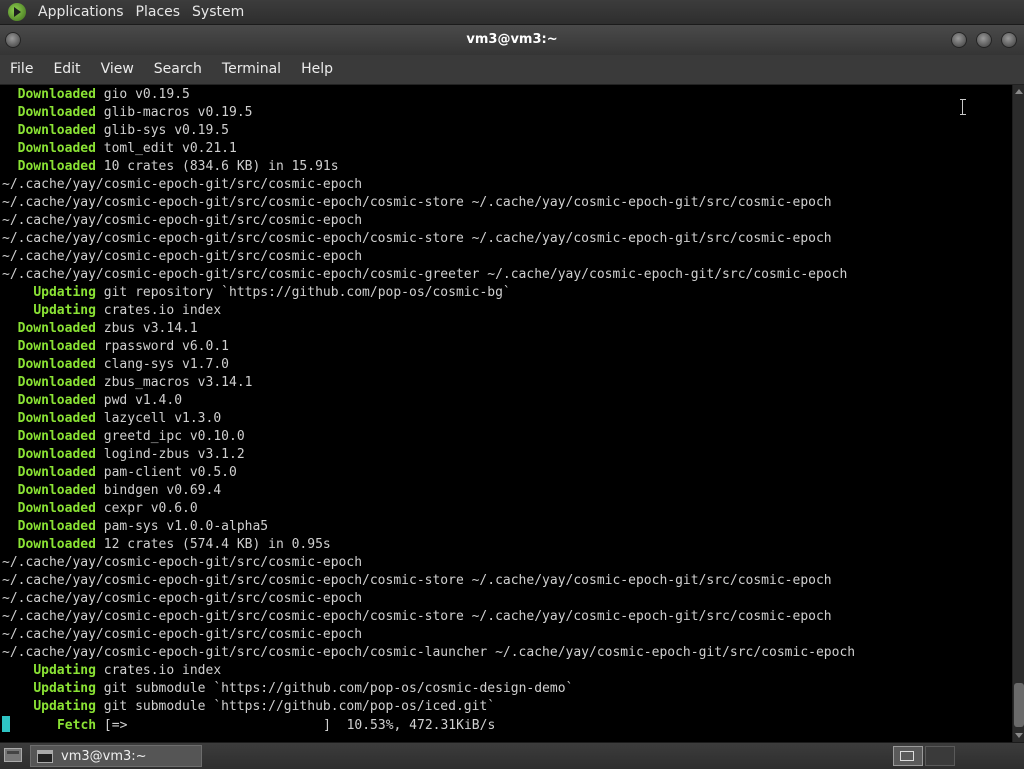 Image resolution: width=1024 pixels, height=769 pixels. Describe the element at coordinates (178, 69) in the screenshot. I see `menu-search: Search` at that location.